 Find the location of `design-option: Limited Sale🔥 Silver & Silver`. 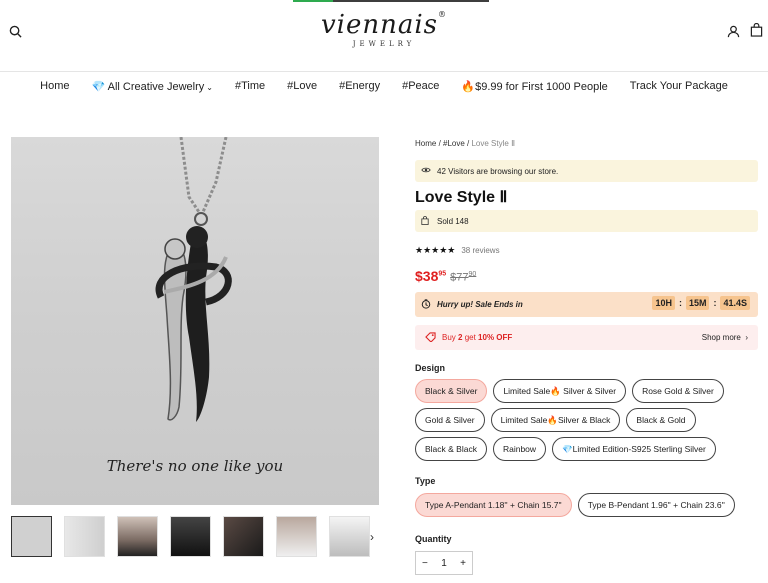

design-option: Limited Sale🔥 Silver & Silver is located at coordinates (560, 391).